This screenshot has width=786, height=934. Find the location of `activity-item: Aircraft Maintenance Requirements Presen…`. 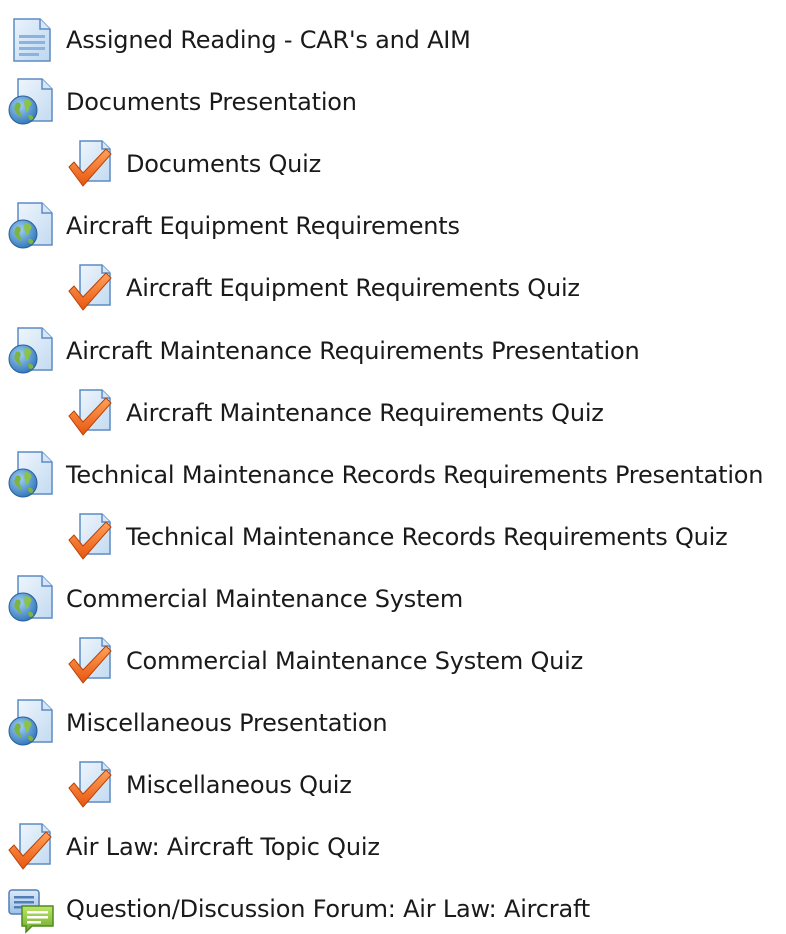

activity-item: Aircraft Maintenance Requirements Presen… is located at coordinates (323, 351).